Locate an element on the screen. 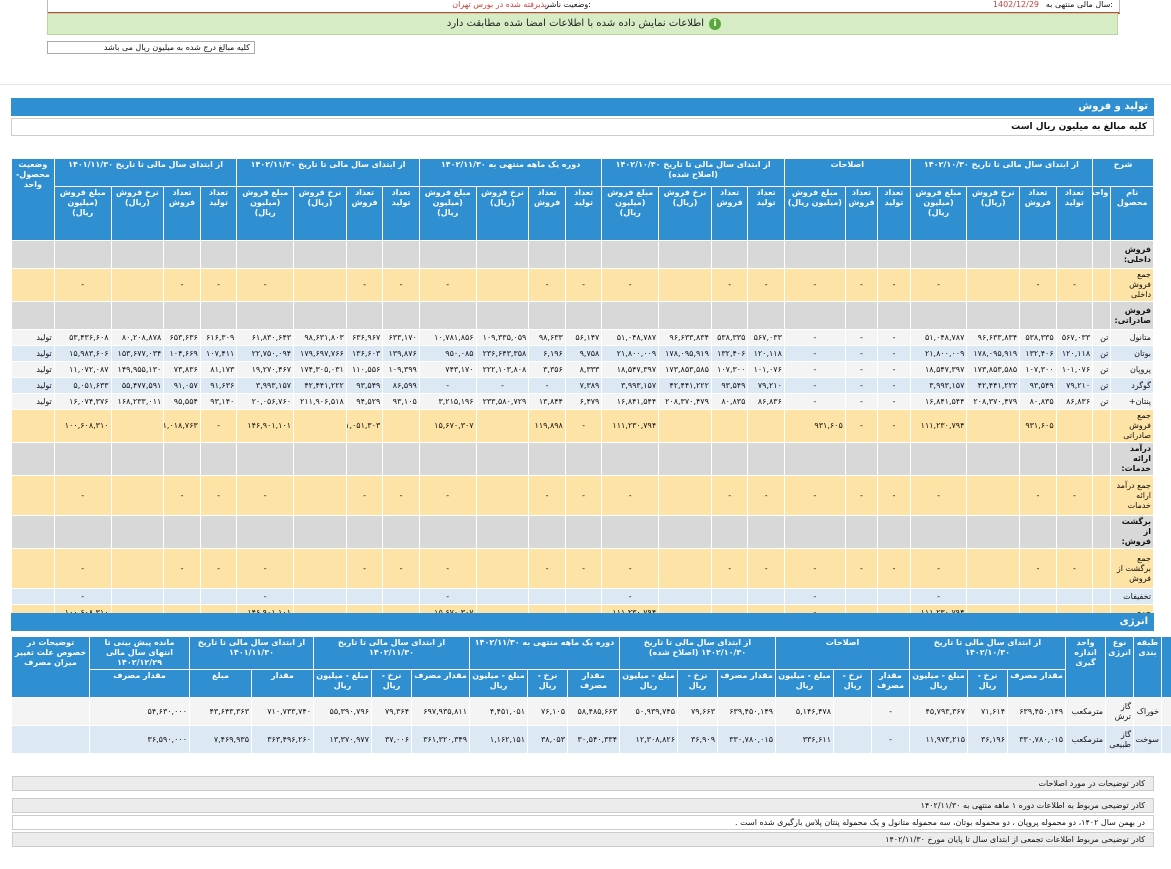  table-cell: ۷۹,۳۶۴ is located at coordinates (391, 711).